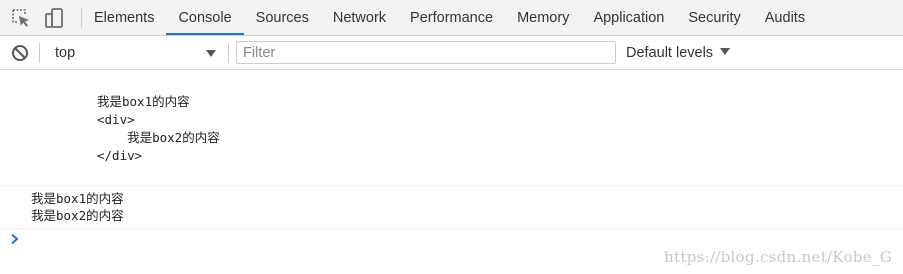 This screenshot has height=274, width=903. Describe the element at coordinates (543, 17) in the screenshot. I see `tab-memory: Memory` at that location.